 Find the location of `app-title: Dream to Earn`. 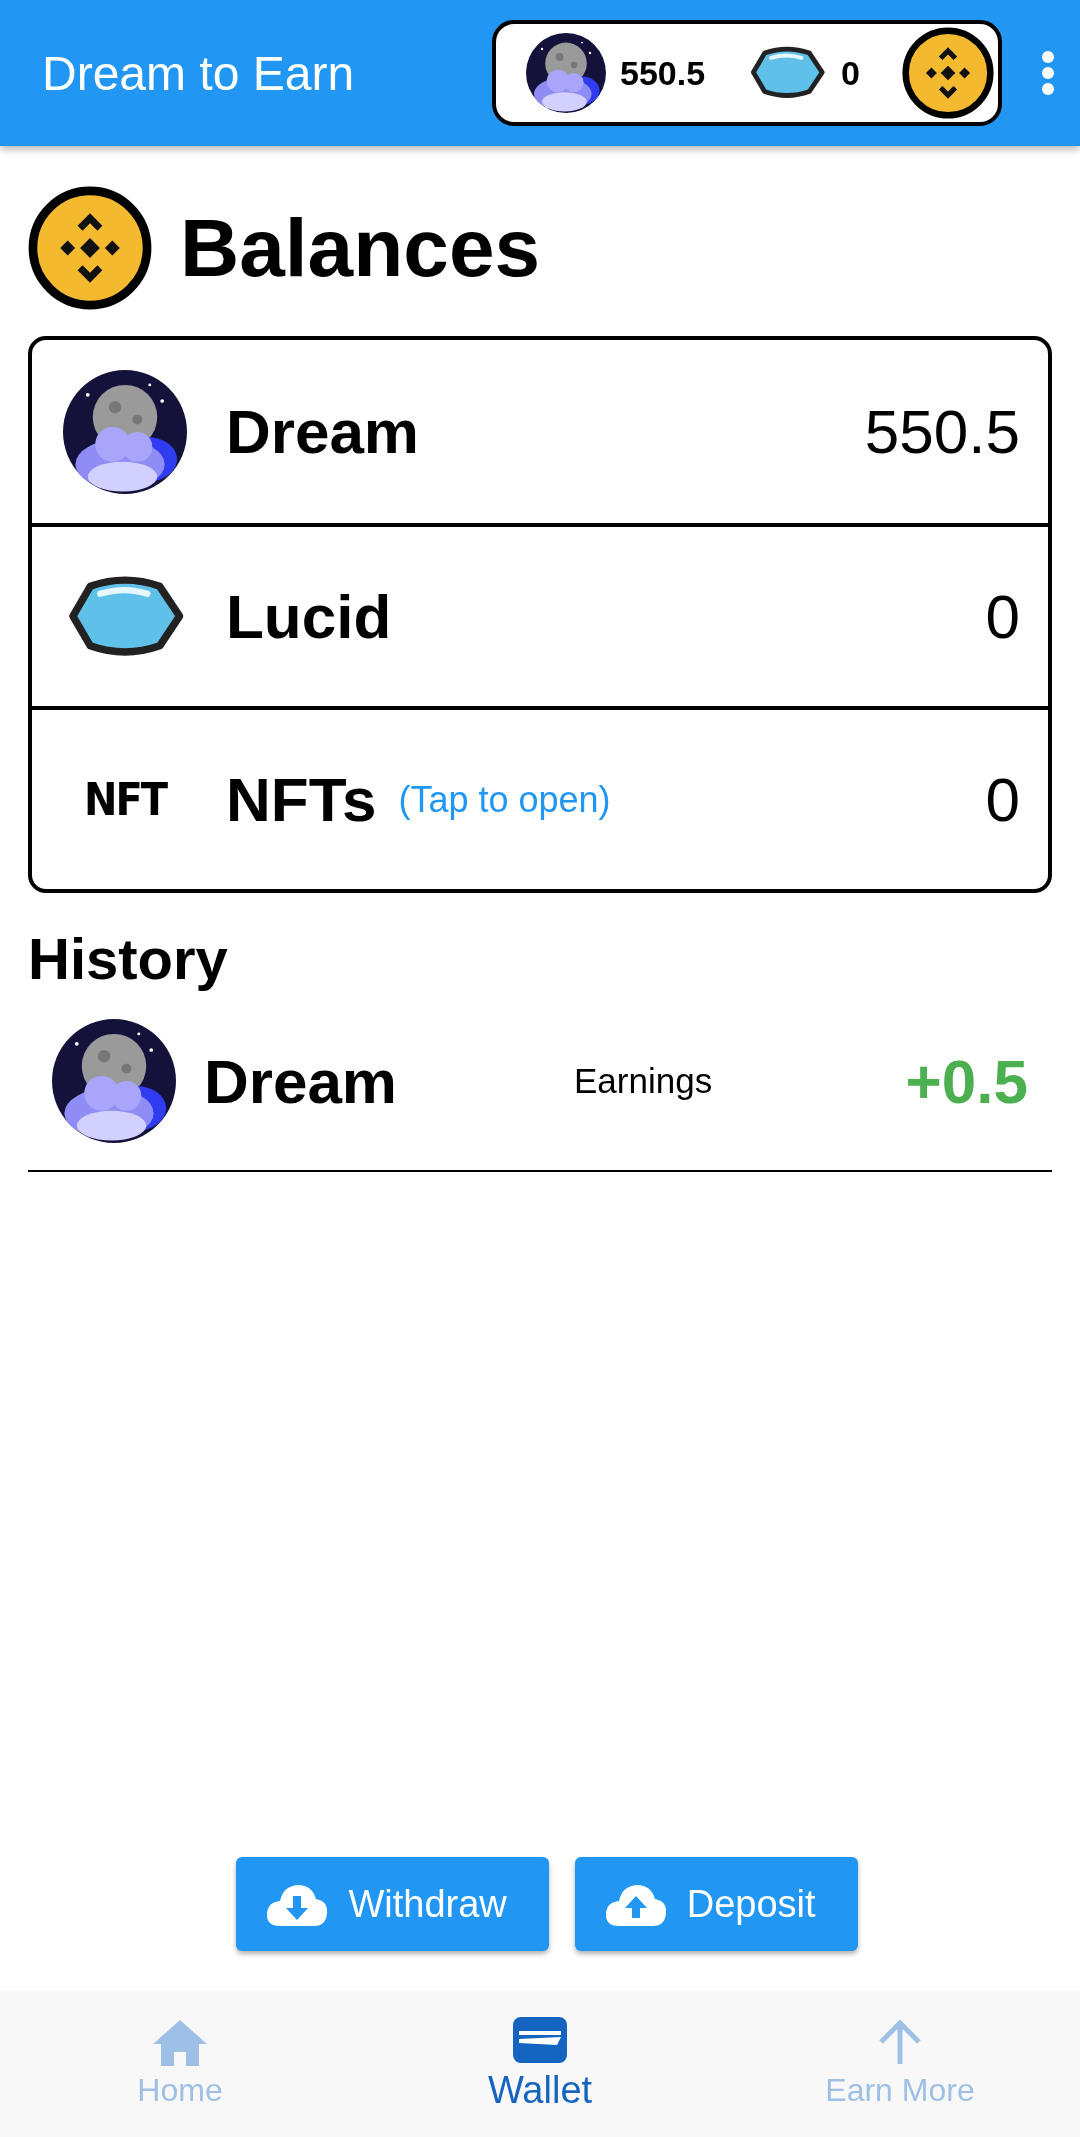

app-title: Dream to Earn is located at coordinates (199, 73).